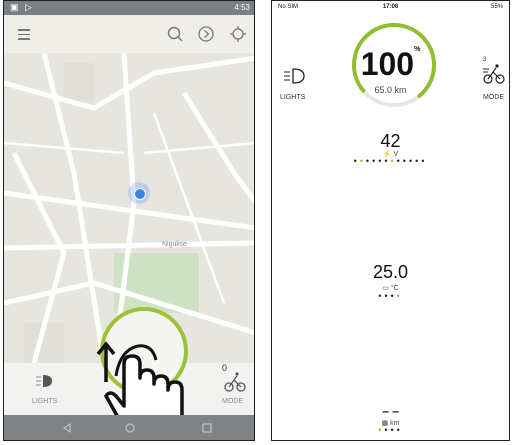  What do you see at coordinates (129, 34) in the screenshot?
I see `map-toolbar` at bounding box center [129, 34].